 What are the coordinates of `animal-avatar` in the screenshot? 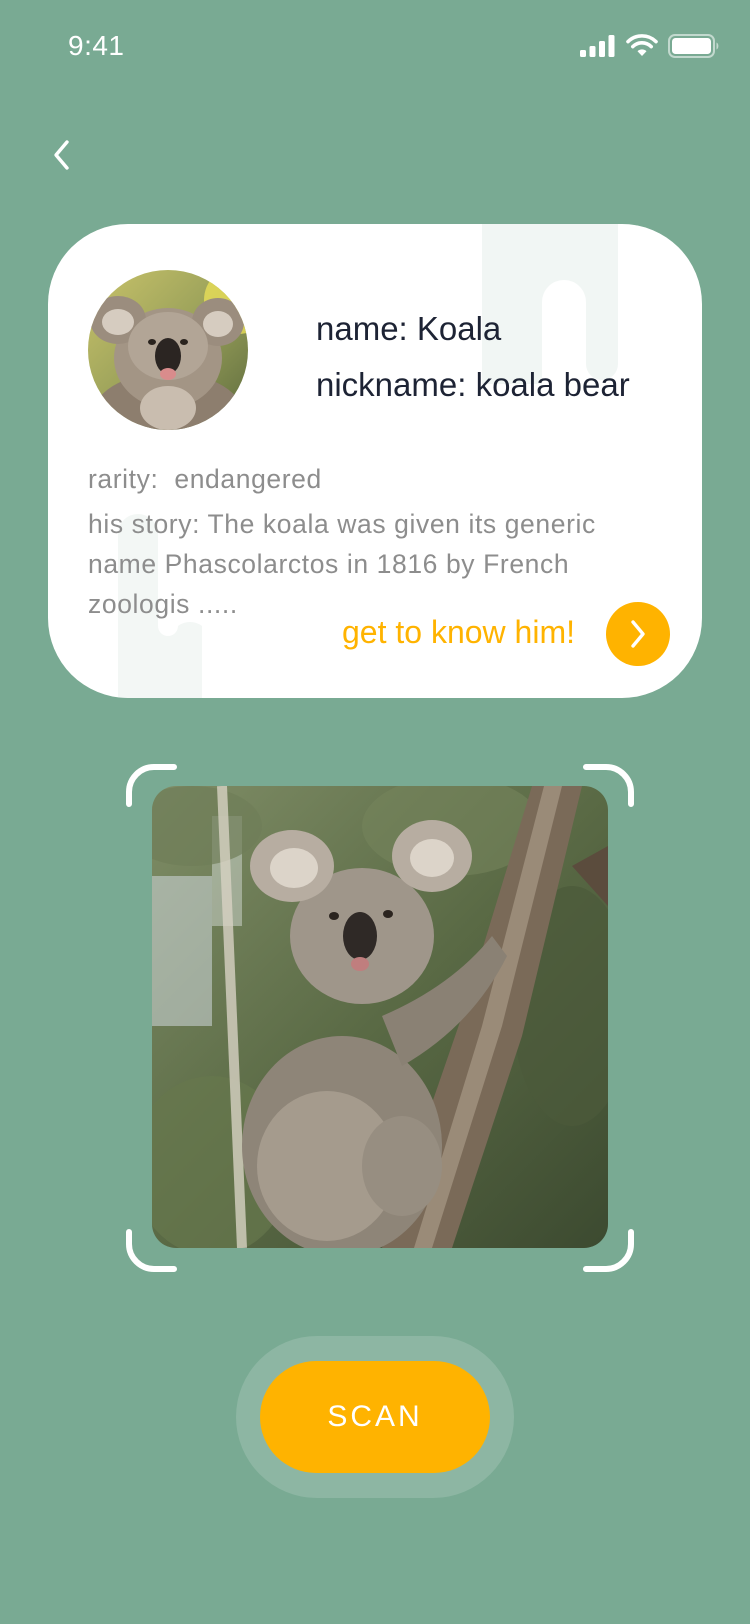 It's located at (168, 350).